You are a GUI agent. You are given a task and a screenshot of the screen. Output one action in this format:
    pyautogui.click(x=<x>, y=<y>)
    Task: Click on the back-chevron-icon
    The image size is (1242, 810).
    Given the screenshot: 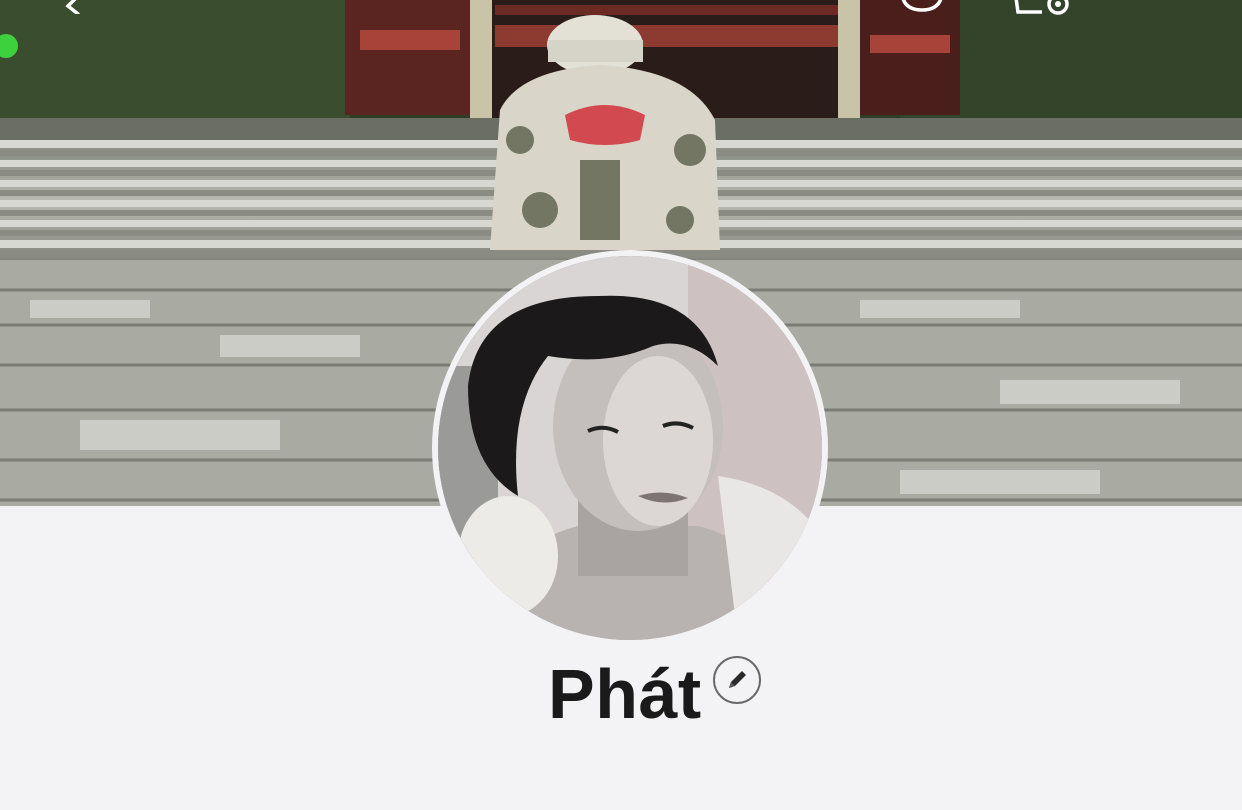 What is the action you would take?
    pyautogui.click(x=71, y=7)
    